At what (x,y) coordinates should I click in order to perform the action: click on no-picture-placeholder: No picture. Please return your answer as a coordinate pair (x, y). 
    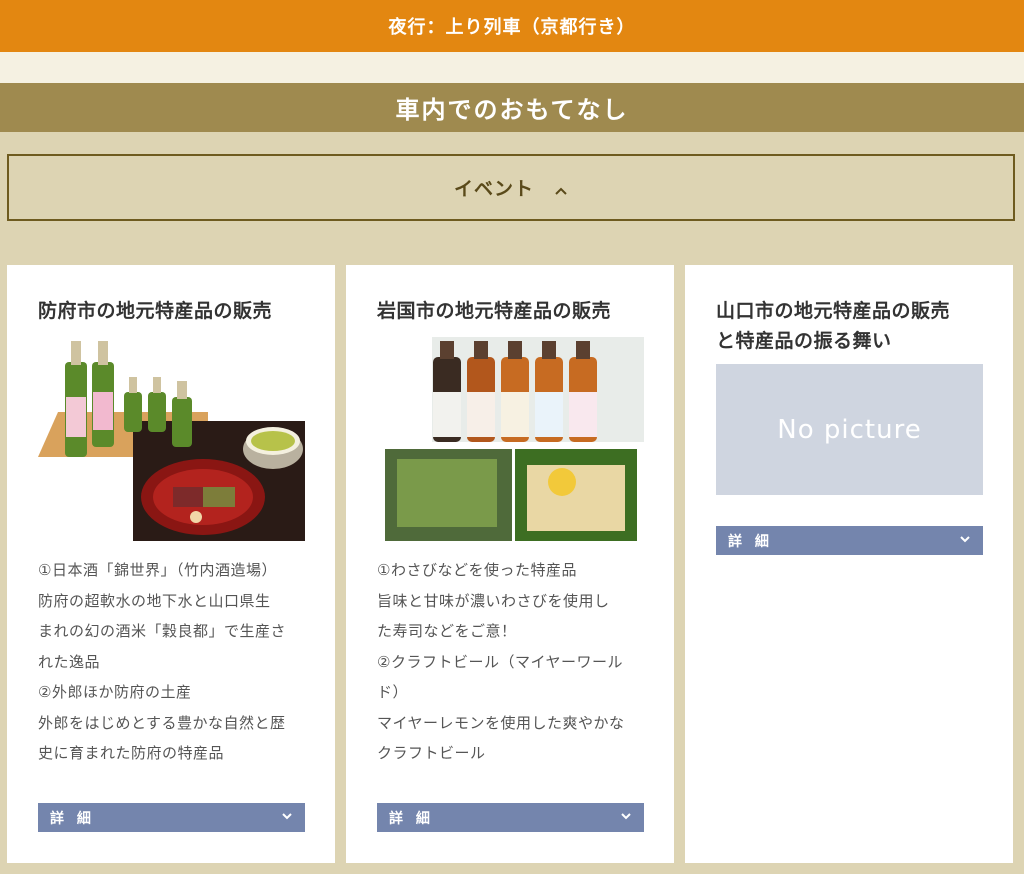
    Looking at the image, I should click on (849, 429).